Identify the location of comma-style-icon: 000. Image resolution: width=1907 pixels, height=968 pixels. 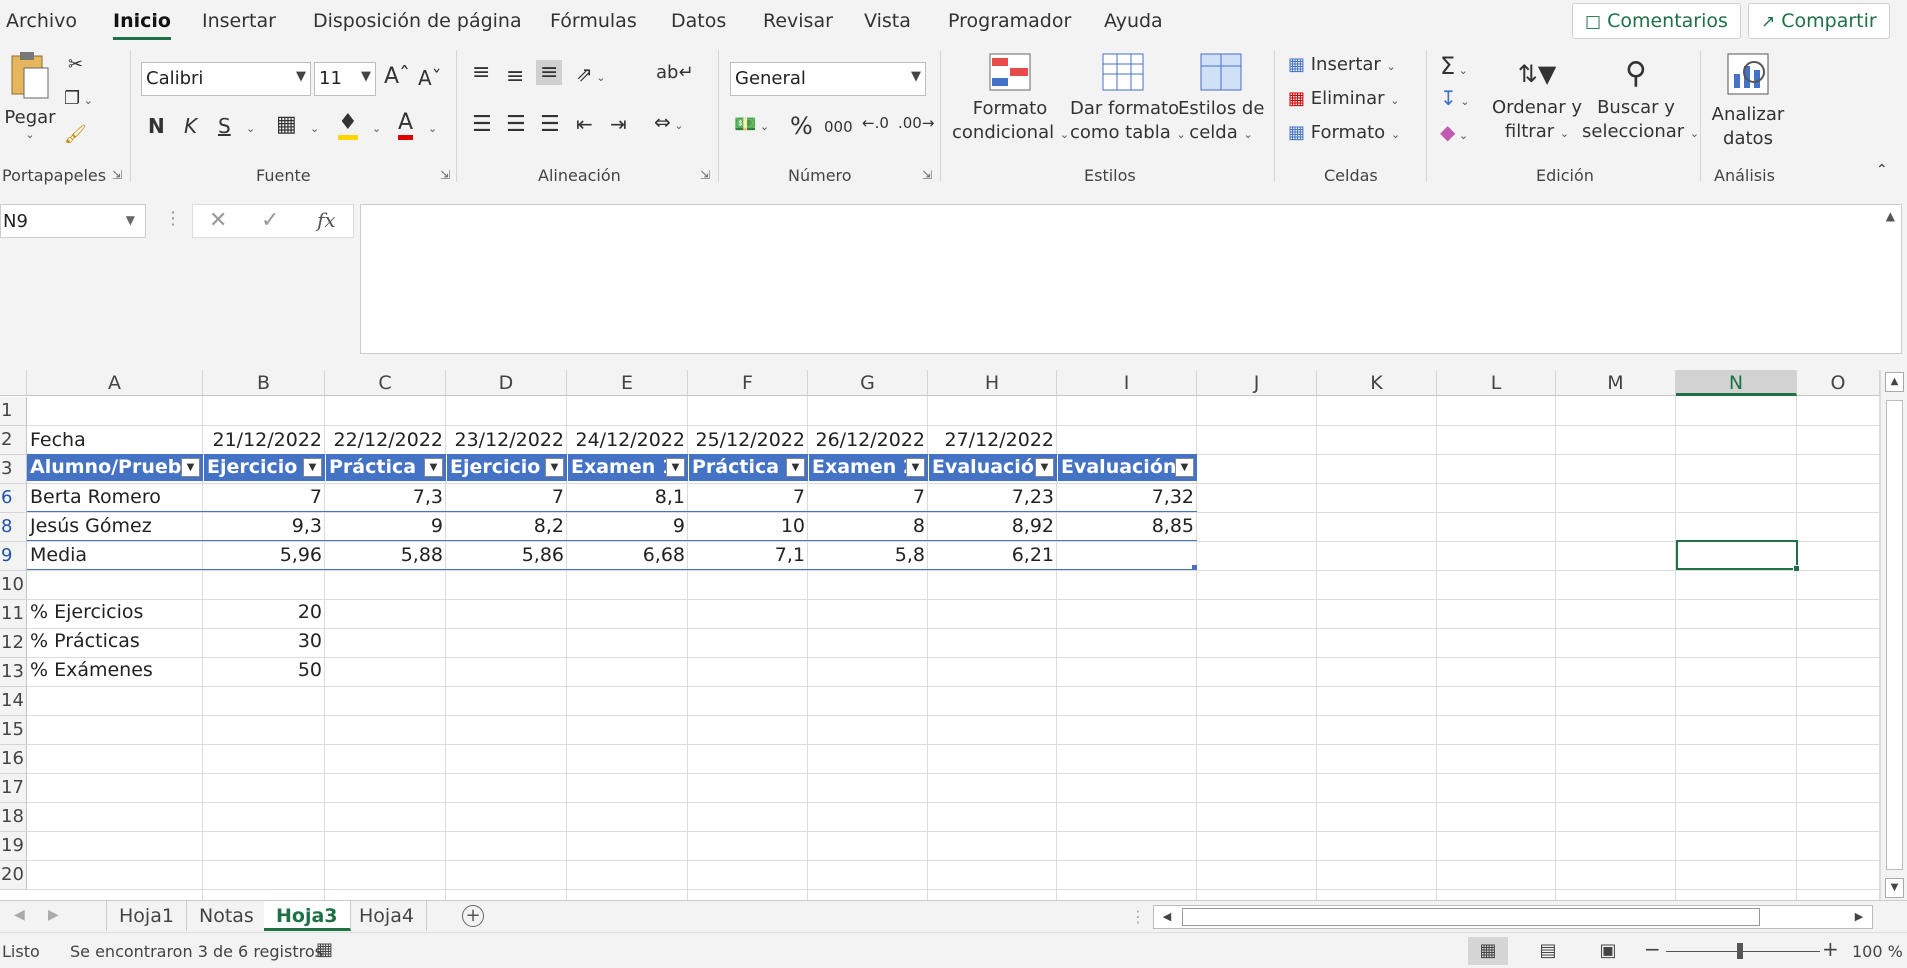
(838, 127).